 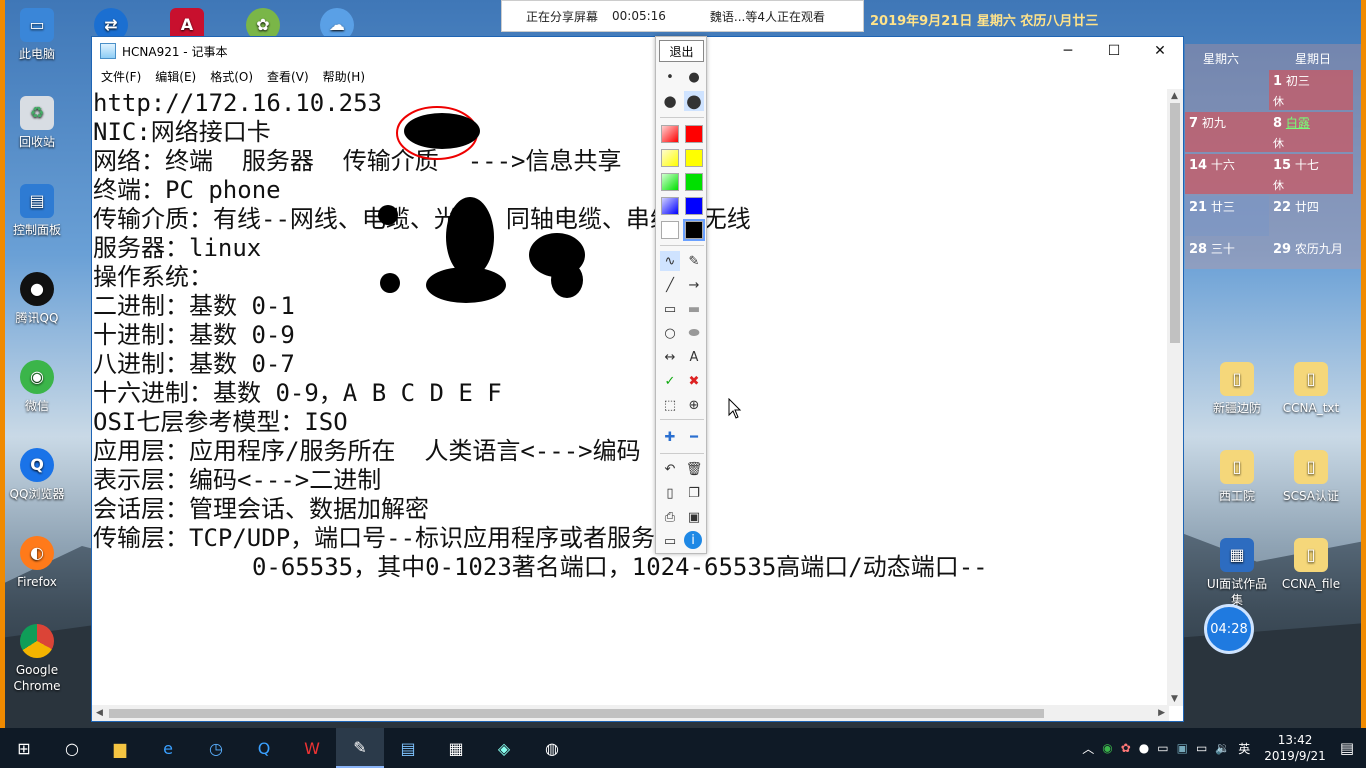 What do you see at coordinates (552, 748) in the screenshot?
I see `vmware-icon: ◍` at bounding box center [552, 748].